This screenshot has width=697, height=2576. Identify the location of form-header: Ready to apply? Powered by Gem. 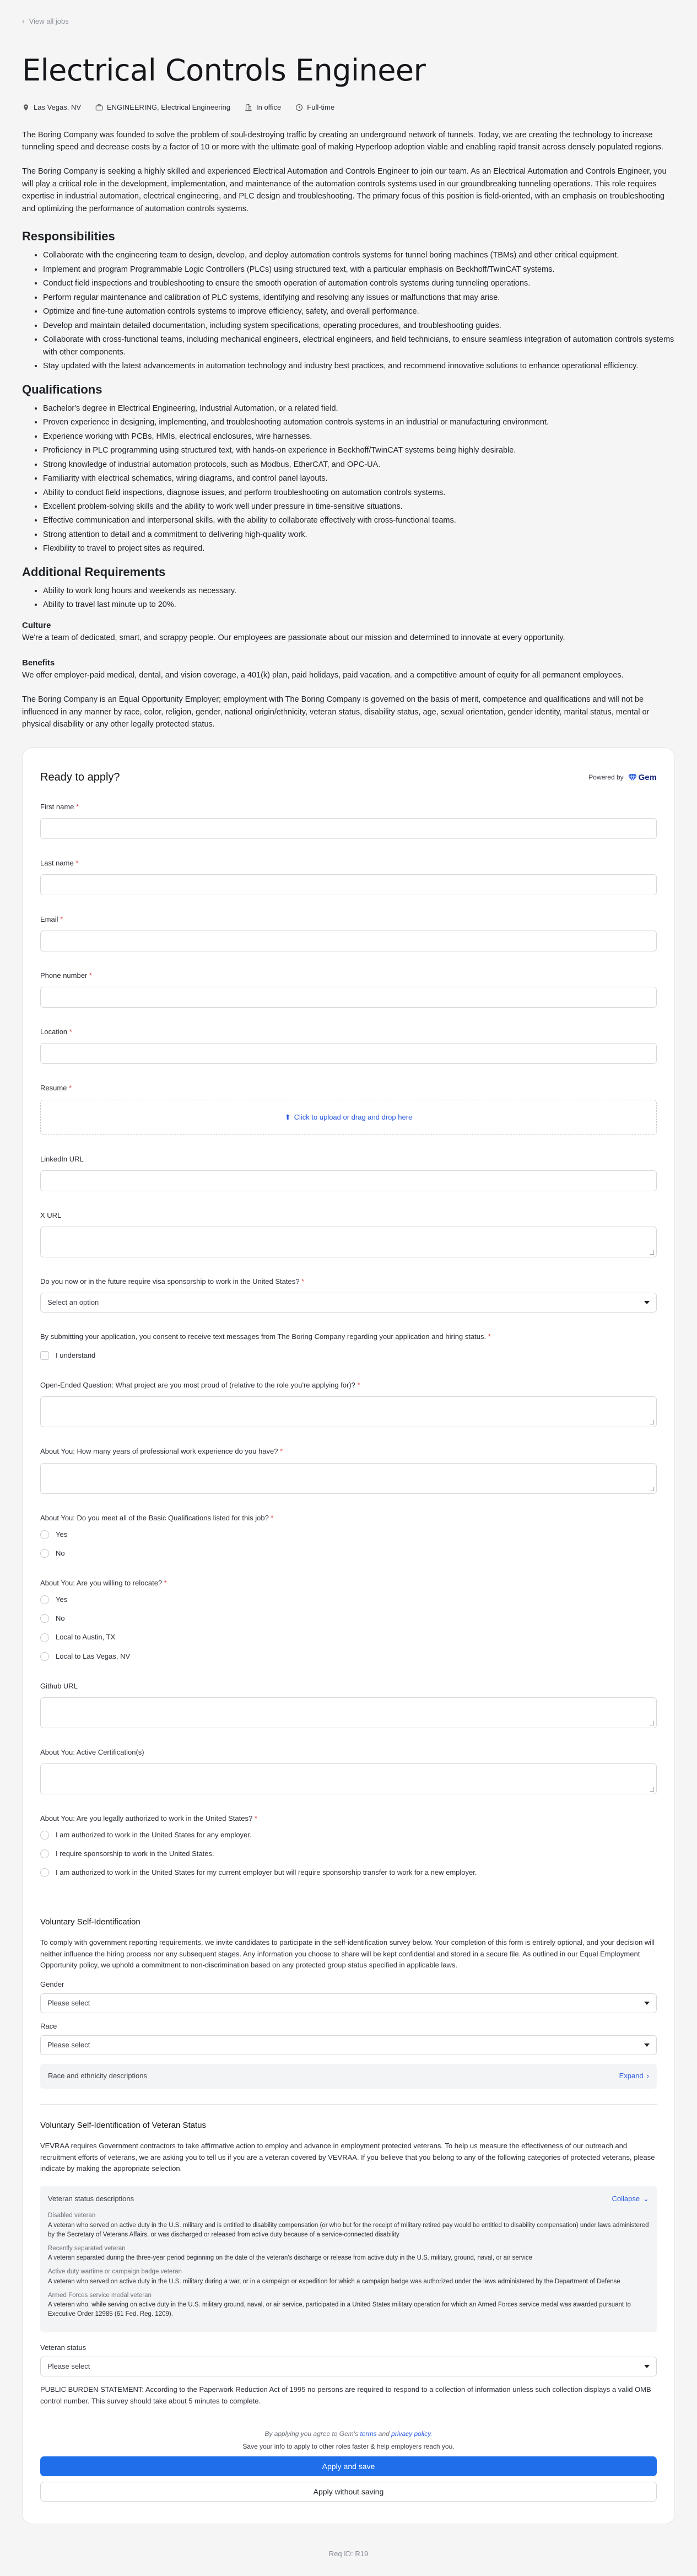
(348, 777).